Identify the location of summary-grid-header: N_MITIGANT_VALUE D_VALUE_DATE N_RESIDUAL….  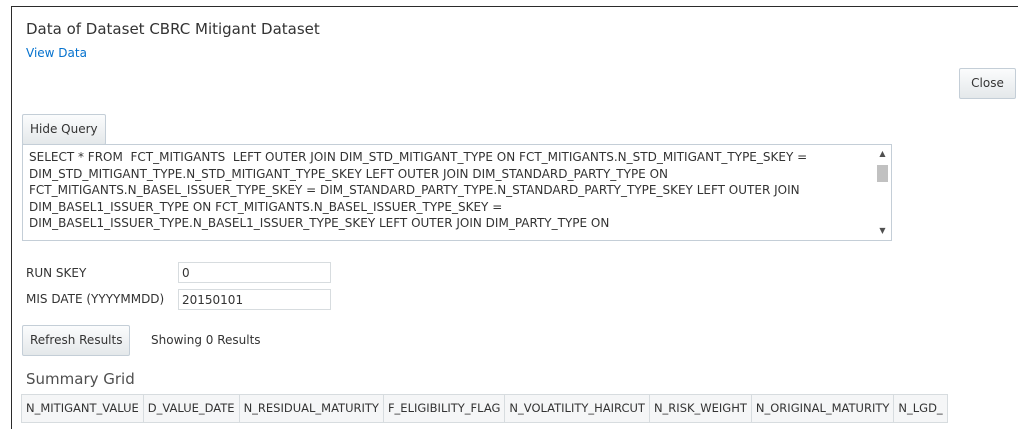
(484, 408).